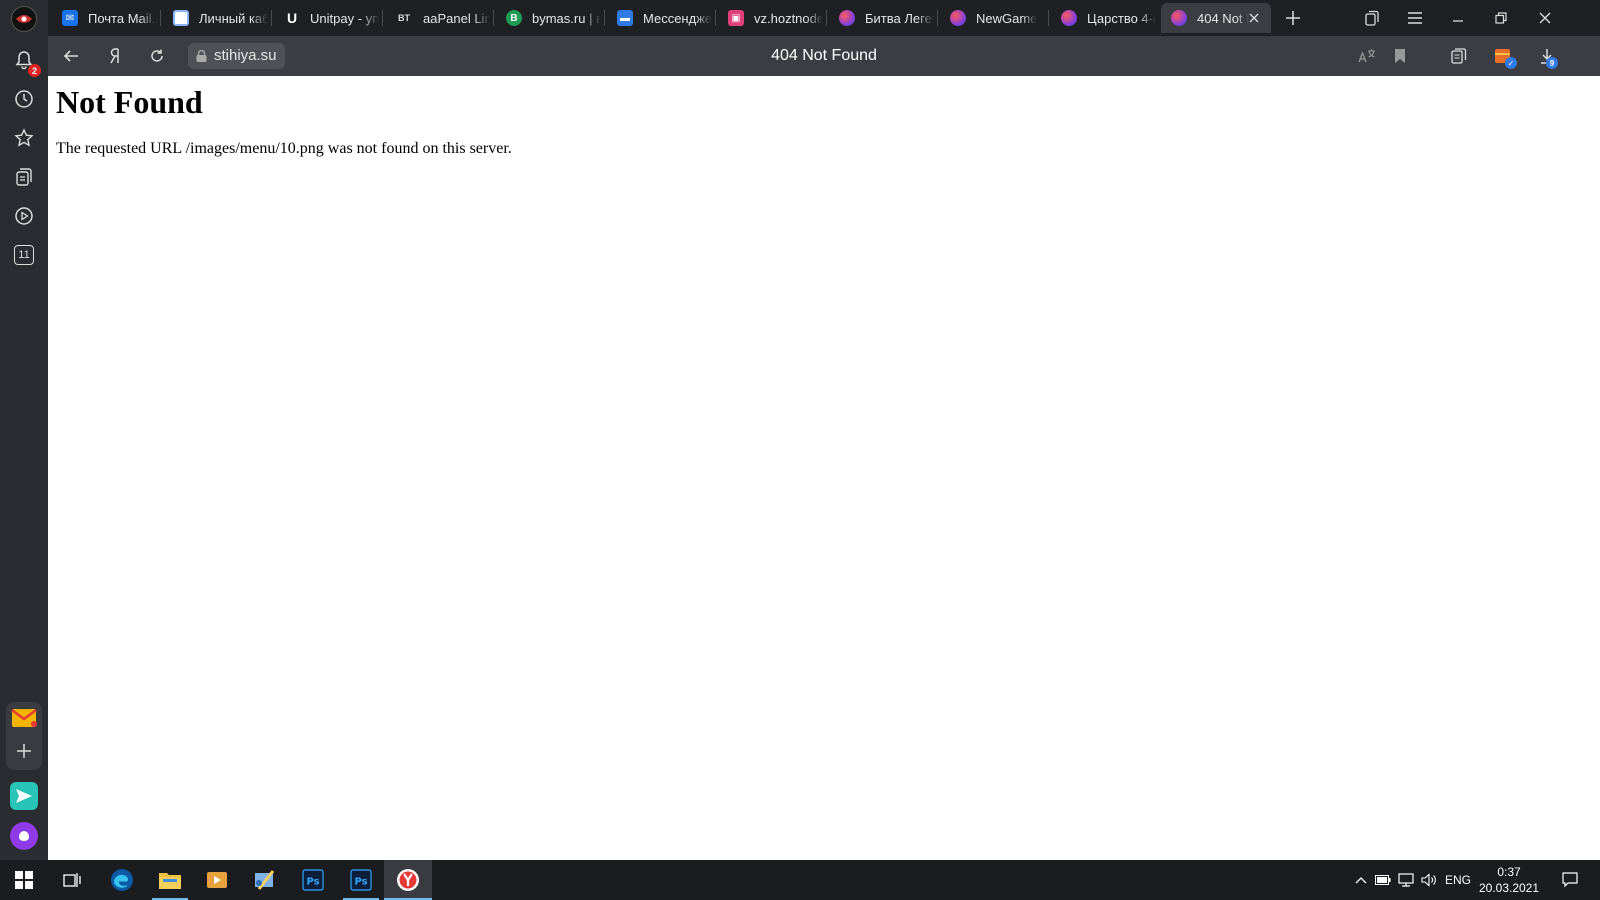  I want to click on taskbar-file-explorer, so click(170, 880).